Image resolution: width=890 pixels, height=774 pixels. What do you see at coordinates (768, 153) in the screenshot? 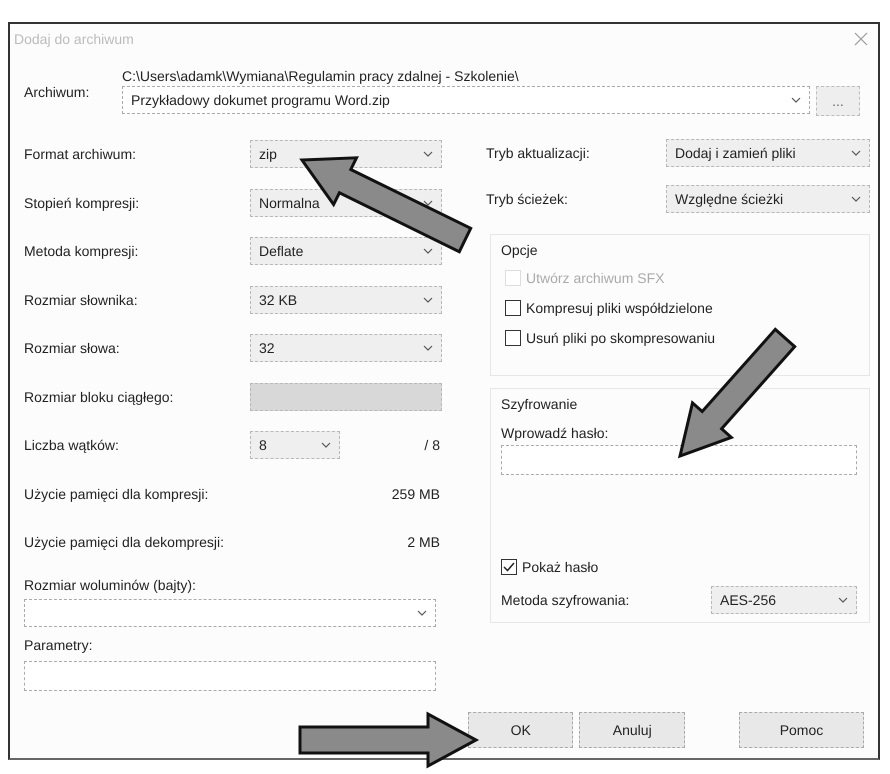
I see `dropdown: Dodaj i zamień pliki` at bounding box center [768, 153].